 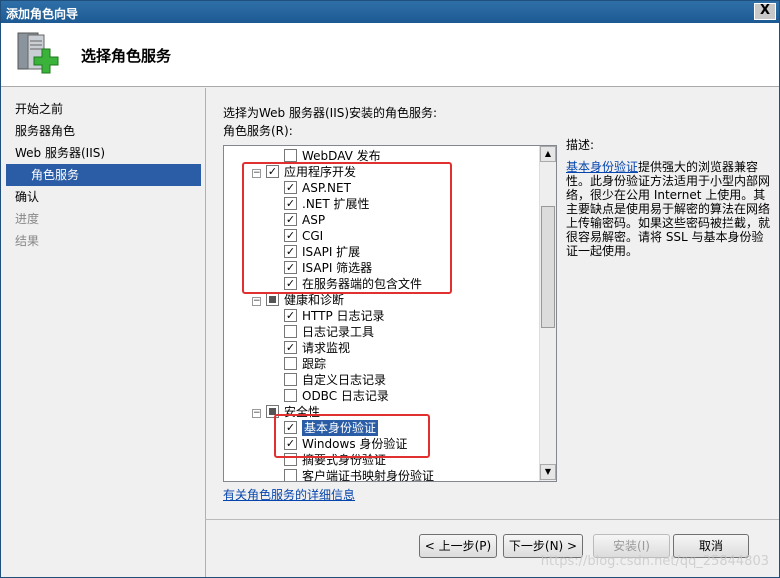 I want to click on description-label: 描述:, so click(x=580, y=145).